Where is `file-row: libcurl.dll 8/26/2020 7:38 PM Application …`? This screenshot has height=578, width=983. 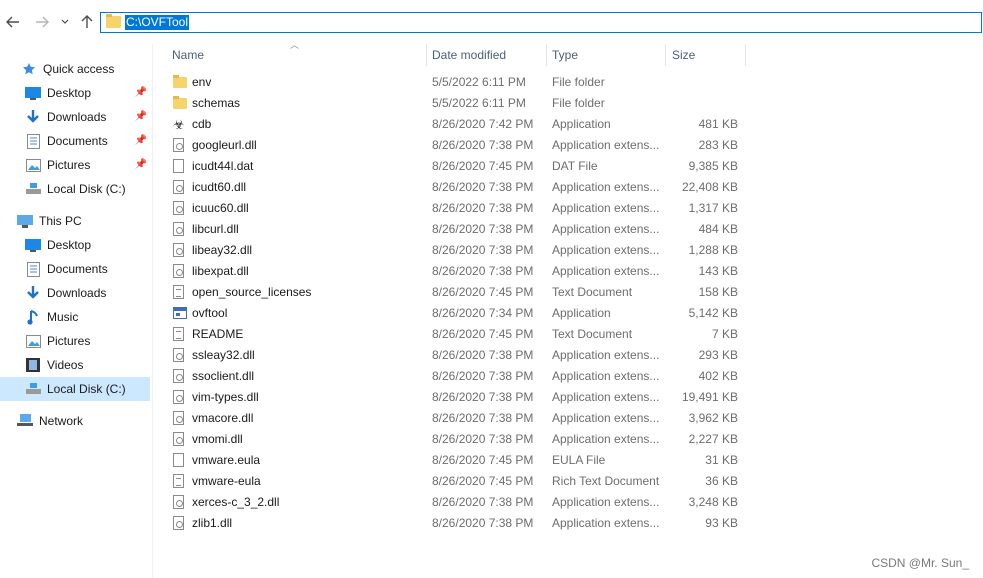
file-row: libcurl.dll 8/26/2020 7:38 PM Application … is located at coordinates (568, 229).